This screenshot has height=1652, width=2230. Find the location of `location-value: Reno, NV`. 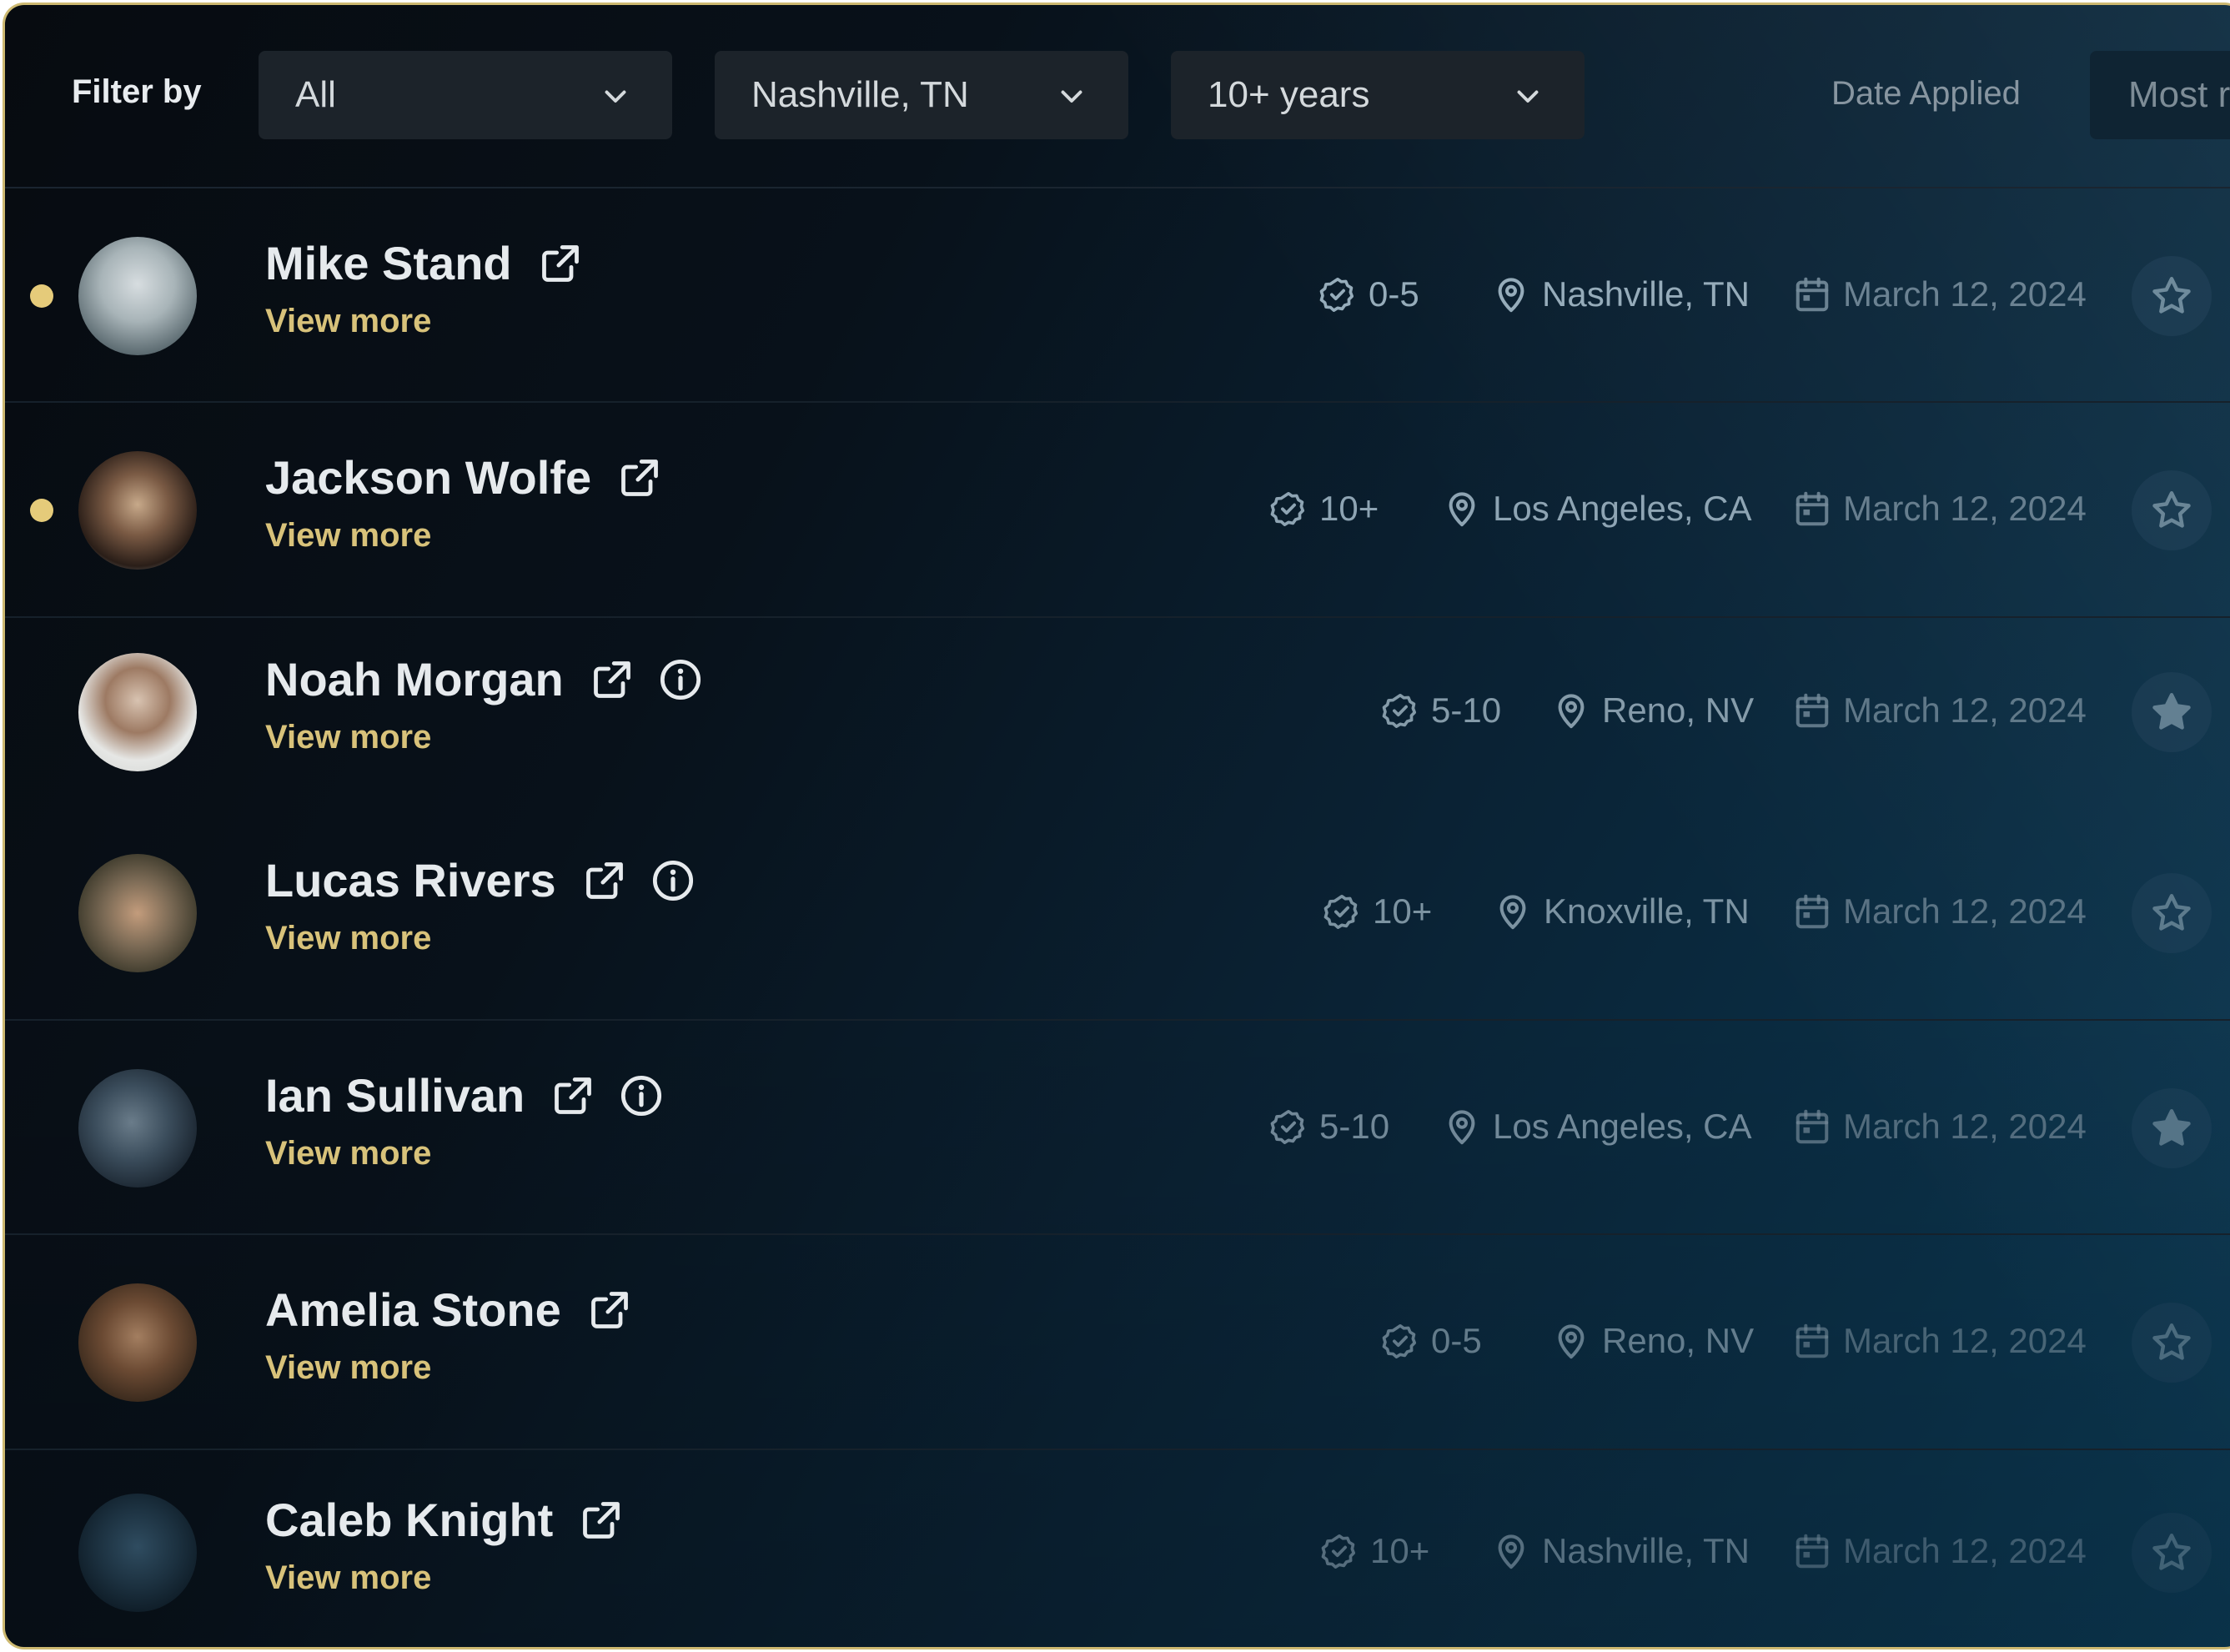

location-value: Reno, NV is located at coordinates (1678, 1340).